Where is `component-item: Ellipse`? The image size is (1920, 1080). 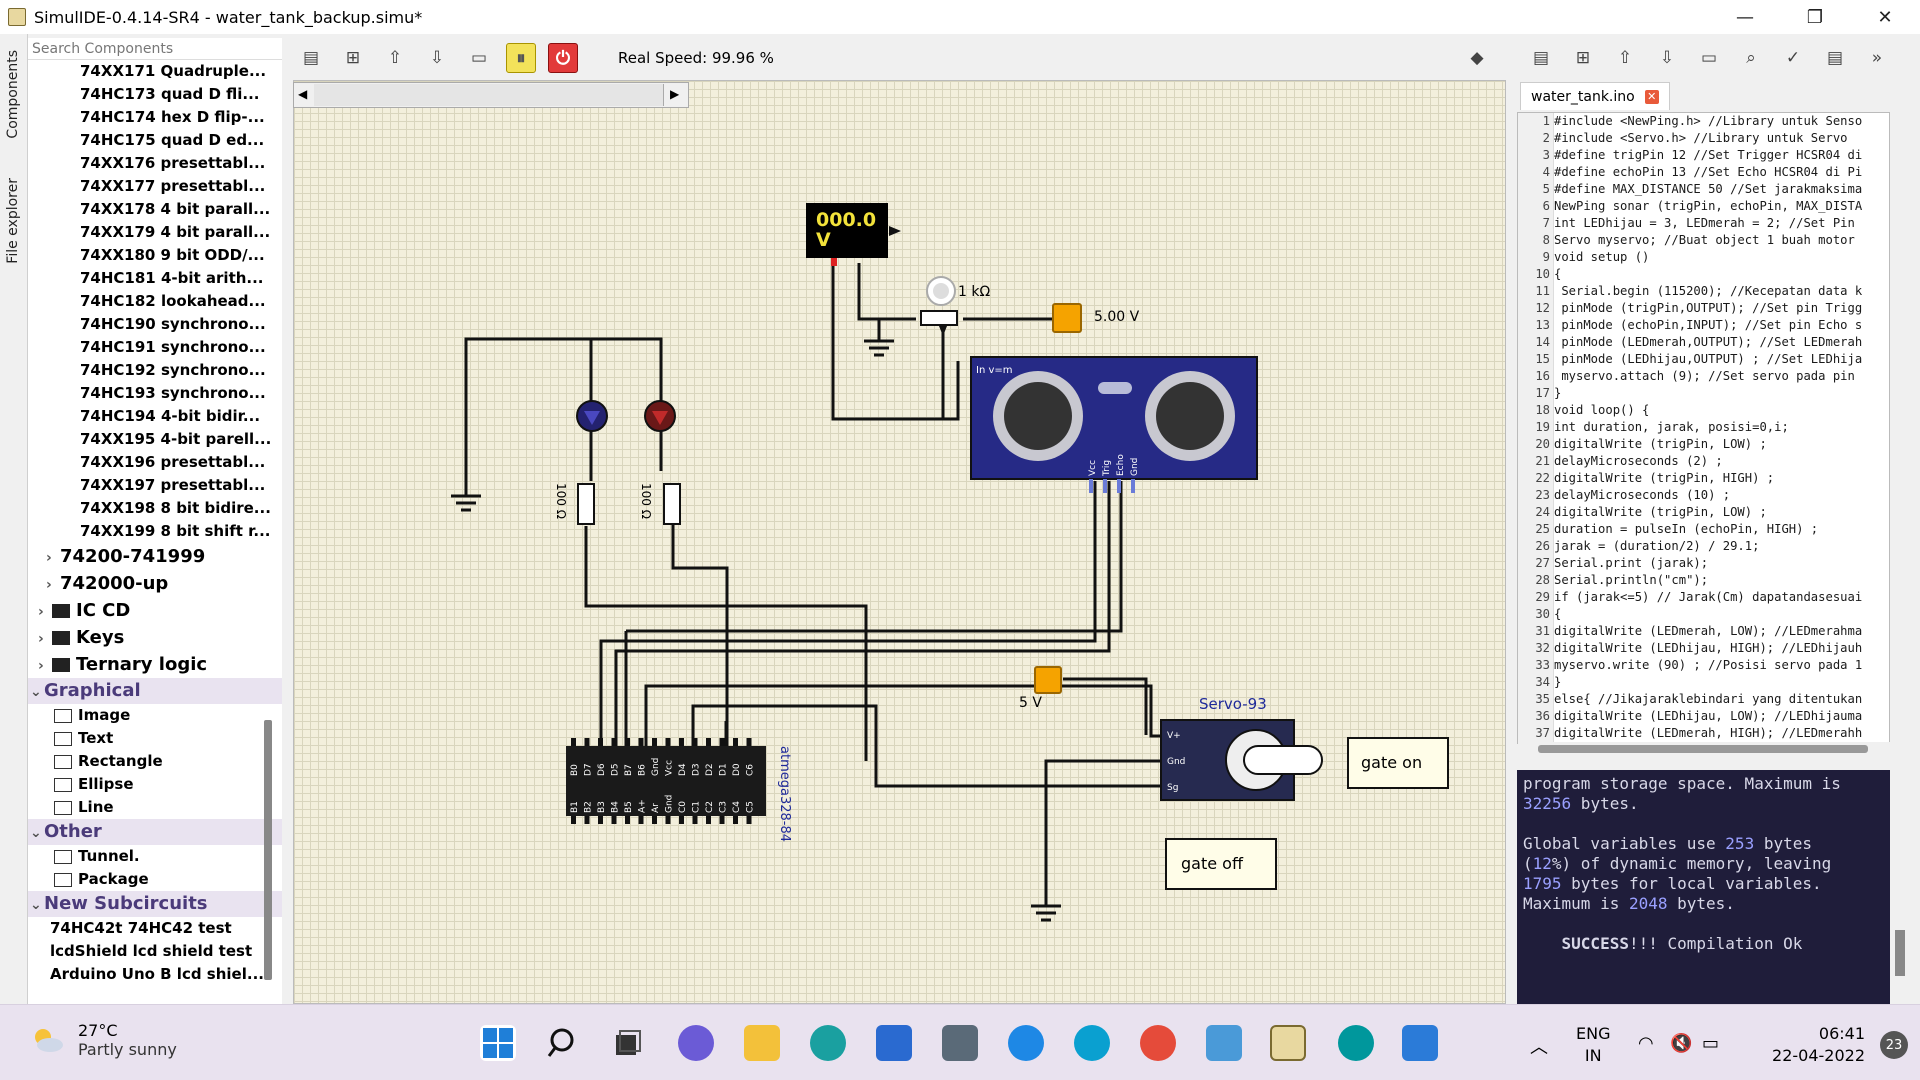 component-item: Ellipse is located at coordinates (155, 784).